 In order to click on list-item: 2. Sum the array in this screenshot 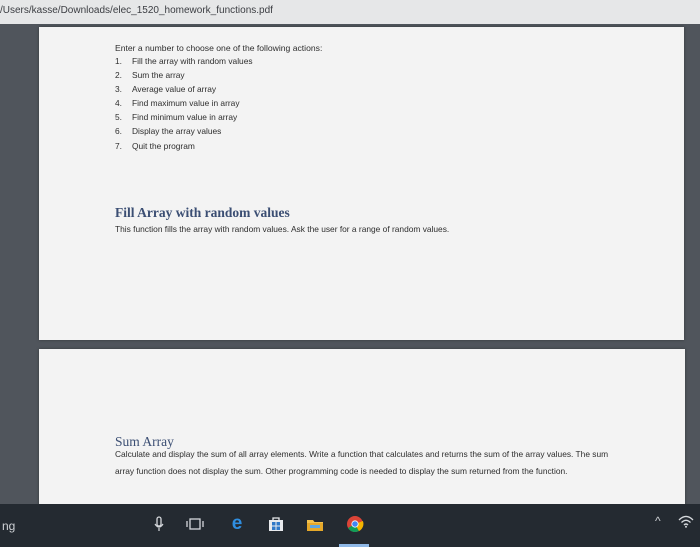, I will do `click(150, 75)`.